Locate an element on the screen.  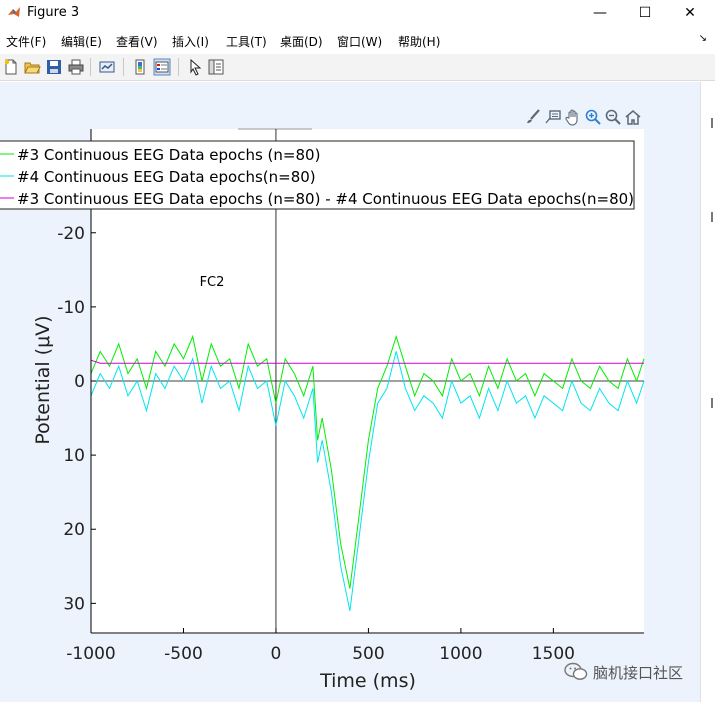
y-tick-label: 0 is located at coordinates (79, 382).